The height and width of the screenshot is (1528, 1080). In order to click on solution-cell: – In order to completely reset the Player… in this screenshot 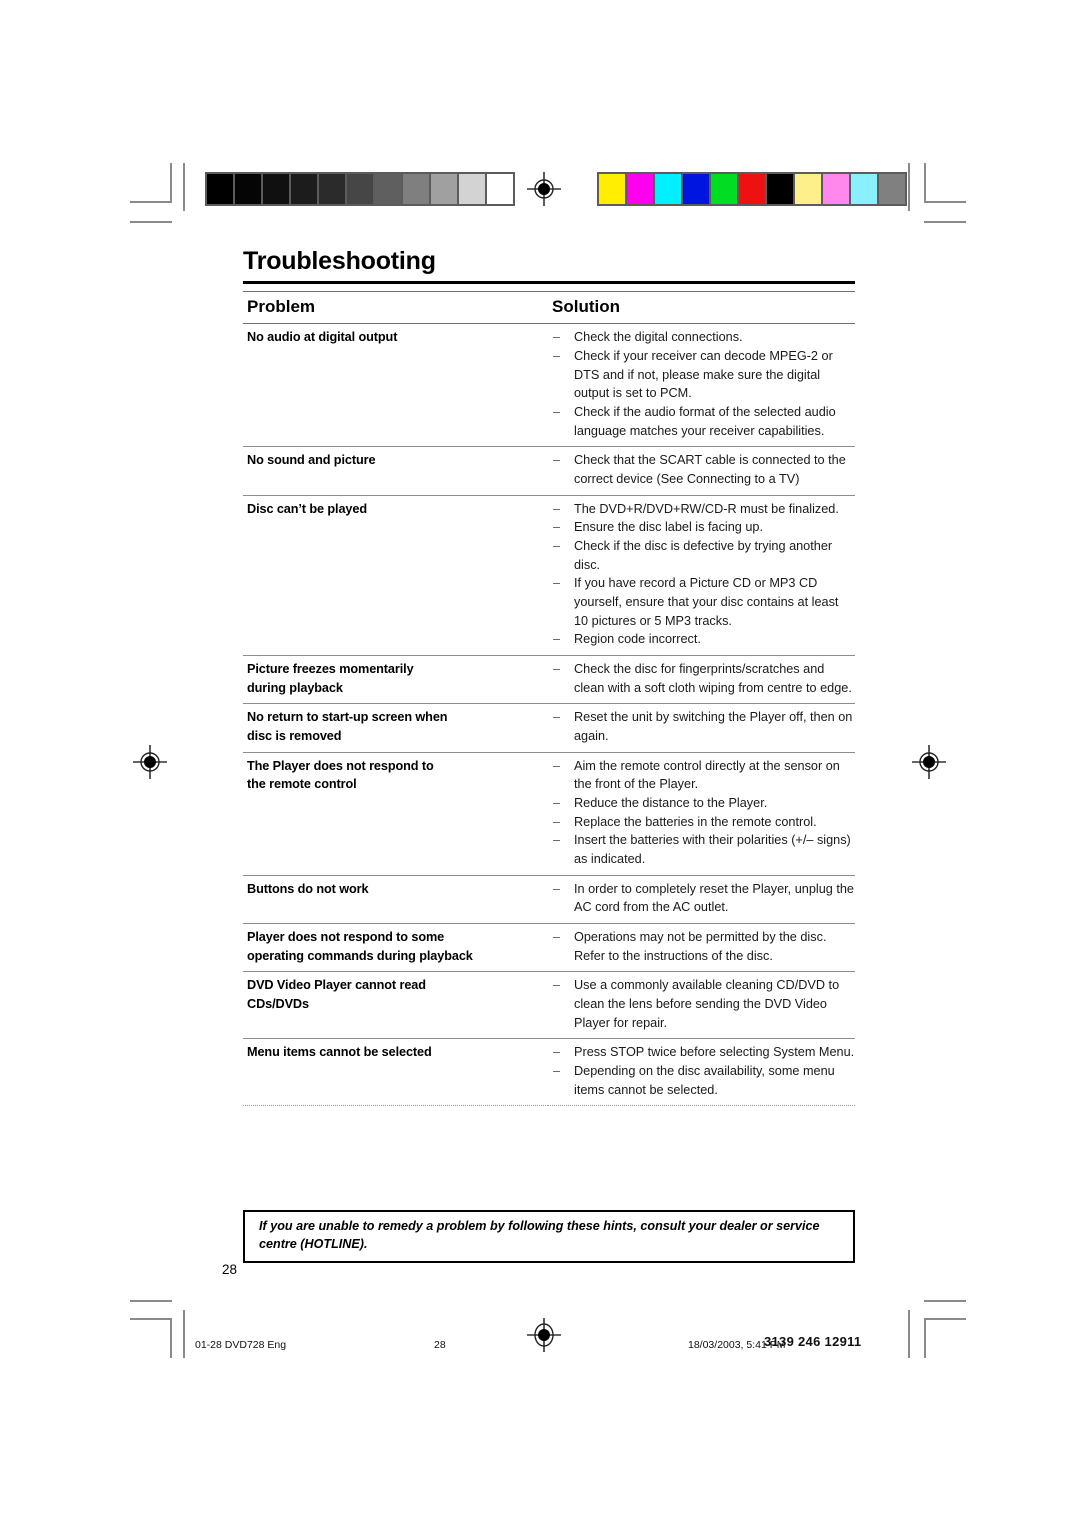, I will do `click(701, 900)`.